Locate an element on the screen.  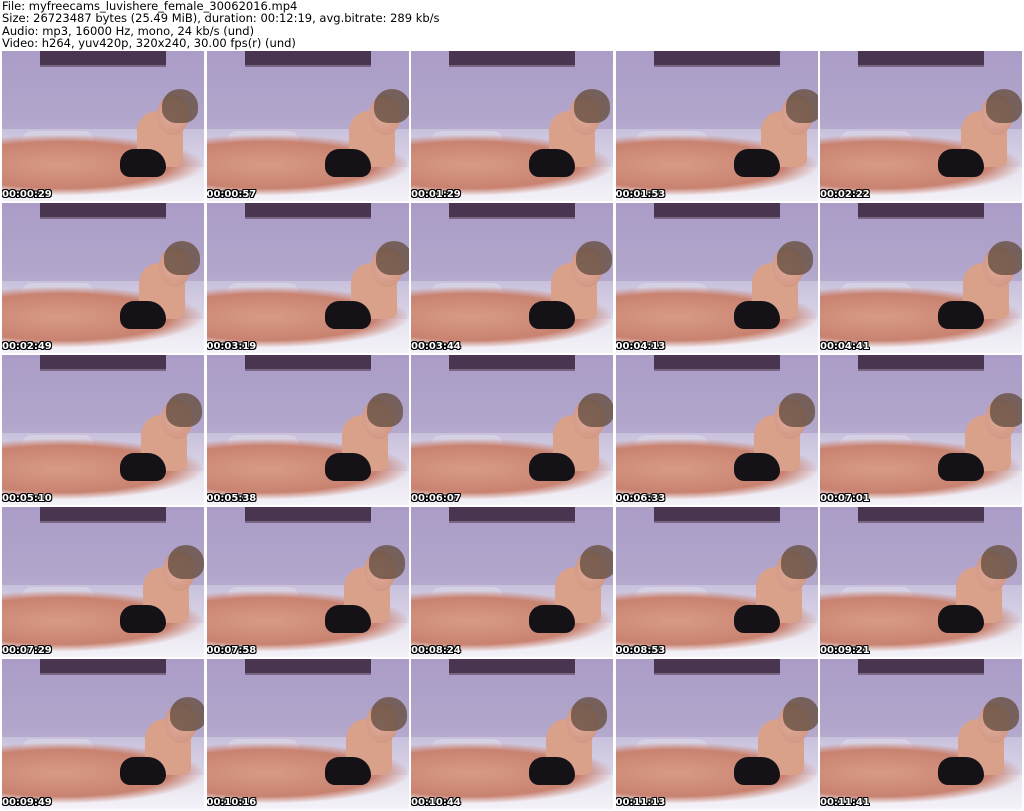
video-thumbnail: 00:09:49 is located at coordinates (103, 734).